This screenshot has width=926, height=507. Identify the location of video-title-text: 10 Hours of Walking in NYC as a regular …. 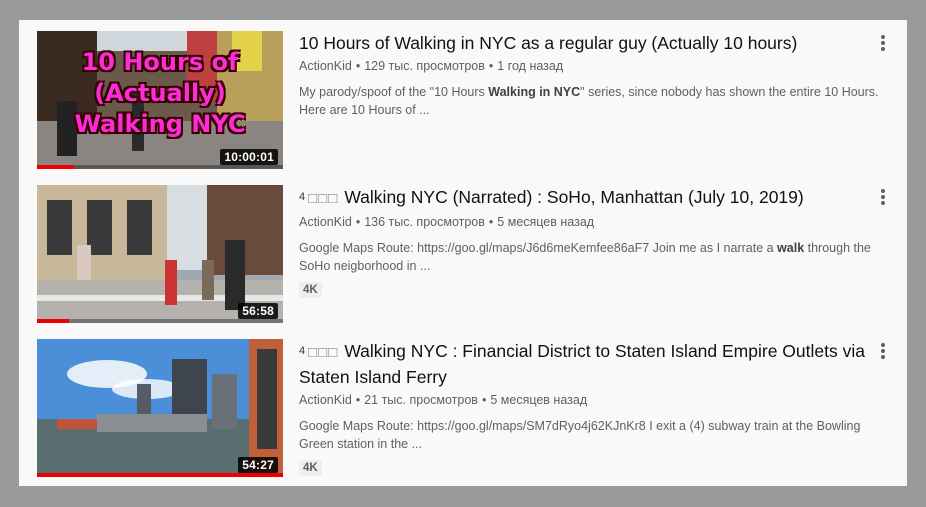
(548, 43).